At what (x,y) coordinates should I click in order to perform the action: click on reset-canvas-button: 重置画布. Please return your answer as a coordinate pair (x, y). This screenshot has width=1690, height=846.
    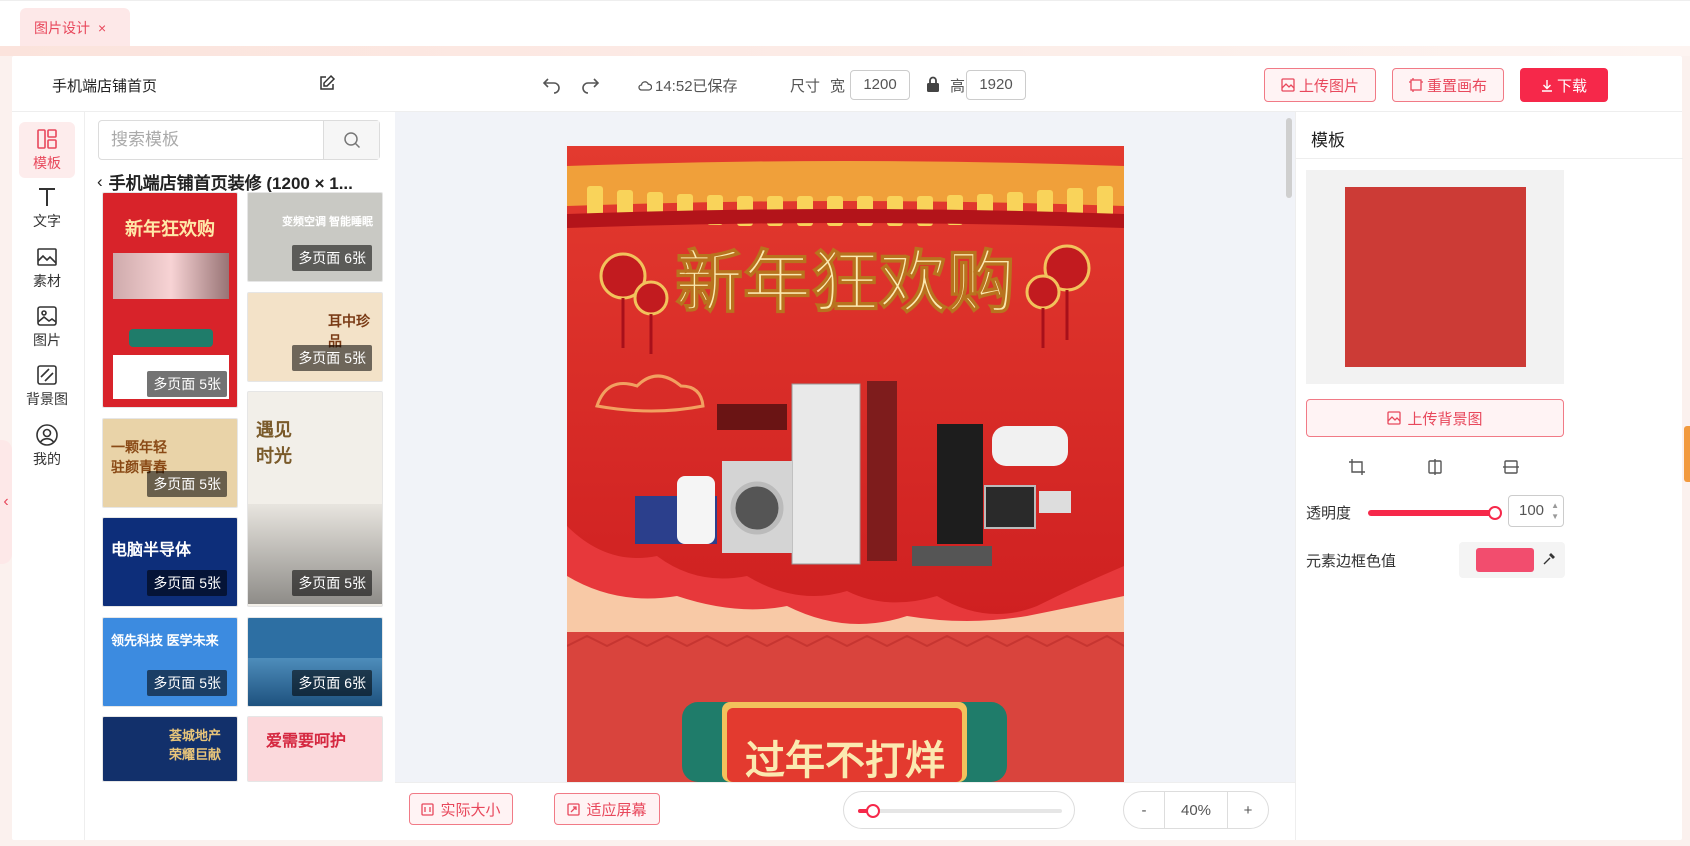
    Looking at the image, I should click on (1448, 85).